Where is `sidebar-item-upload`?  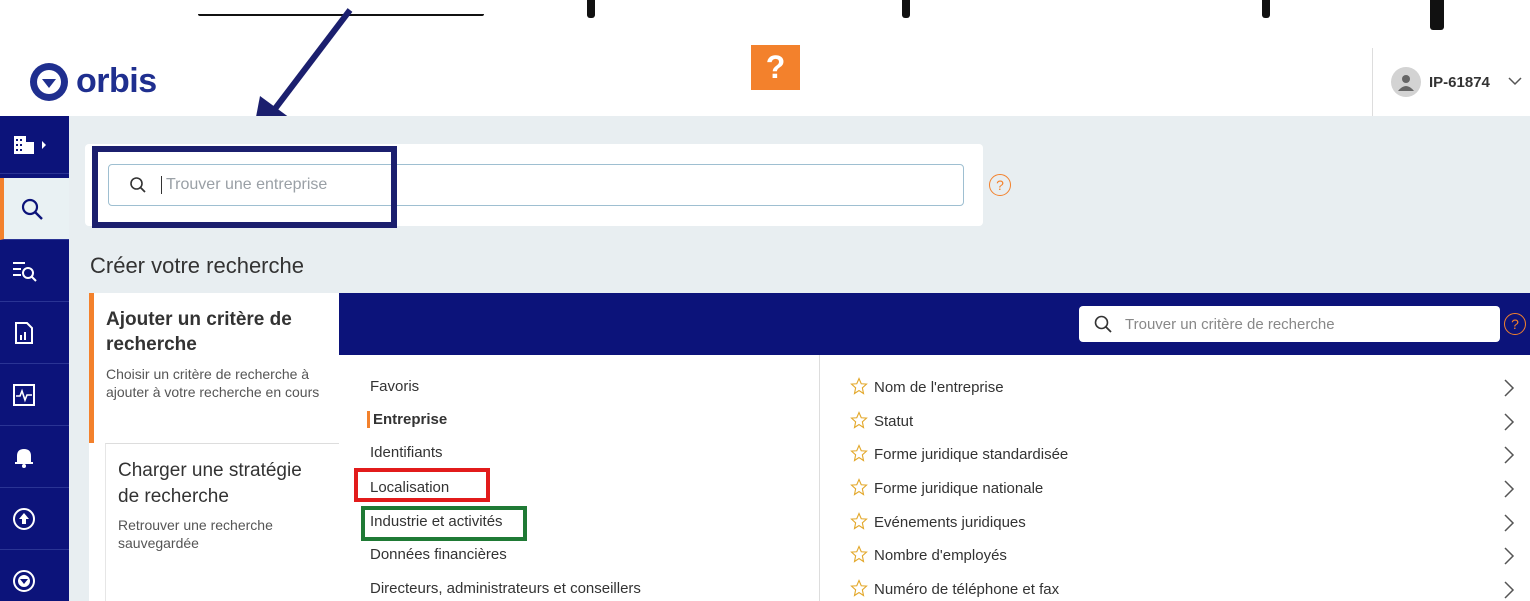
sidebar-item-upload is located at coordinates (34, 519).